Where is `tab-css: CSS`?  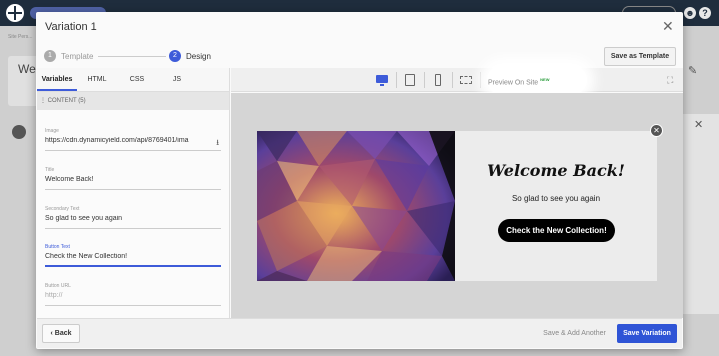
tab-css: CSS is located at coordinates (137, 79).